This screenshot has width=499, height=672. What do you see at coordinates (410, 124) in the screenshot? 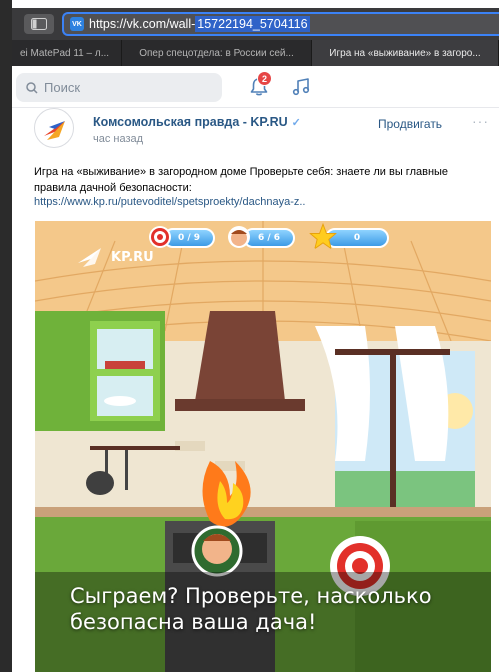
I see `promote-button: Продвигать` at bounding box center [410, 124].